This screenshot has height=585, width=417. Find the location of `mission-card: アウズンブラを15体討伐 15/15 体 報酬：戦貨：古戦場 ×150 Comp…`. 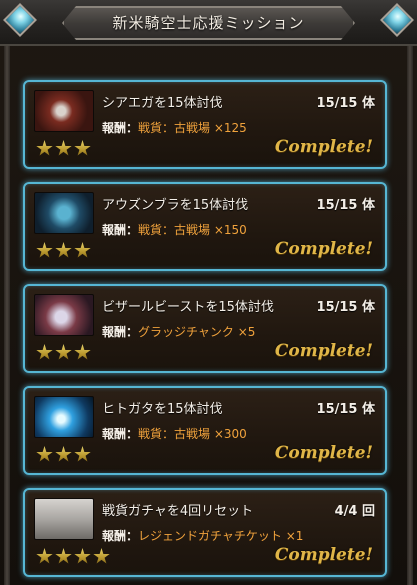

mission-card: アウズンブラを15体討伐 15/15 体 報酬：戦貨：古戦場 ×150 Comp… is located at coordinates (205, 226).